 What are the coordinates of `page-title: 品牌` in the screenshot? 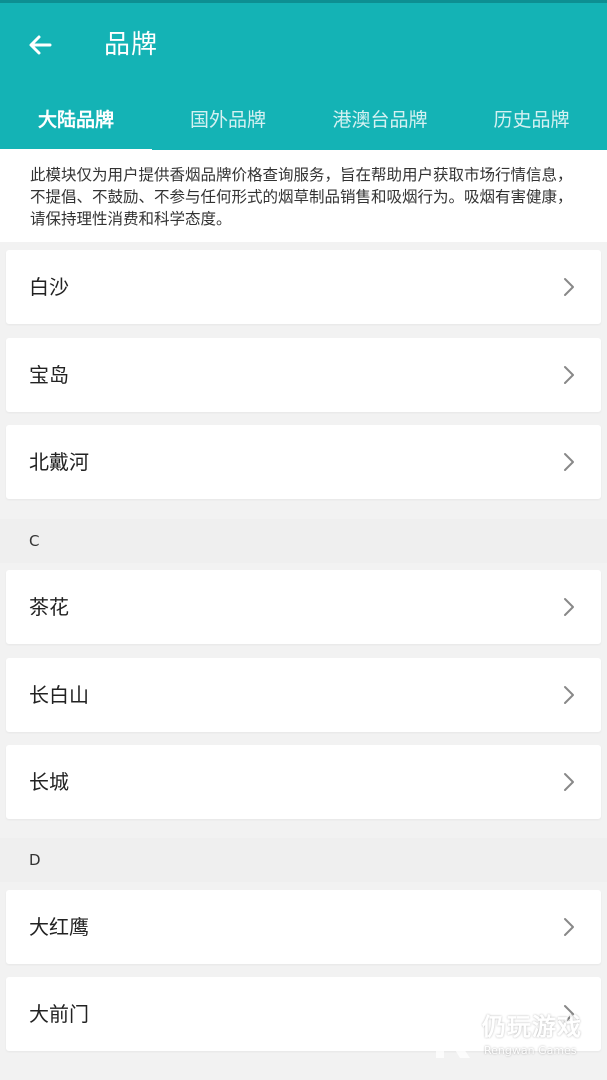 It's located at (131, 45).